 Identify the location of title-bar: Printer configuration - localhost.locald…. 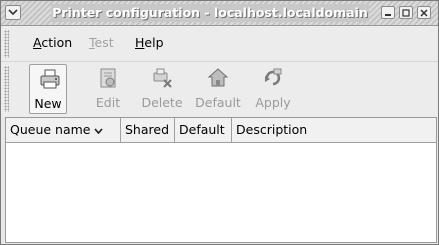
(219, 13).